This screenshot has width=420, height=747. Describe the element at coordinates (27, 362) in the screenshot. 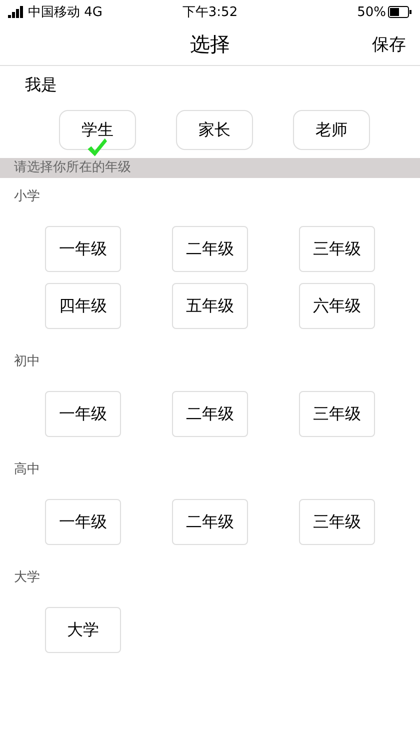

I see `section-title: 初中` at that location.